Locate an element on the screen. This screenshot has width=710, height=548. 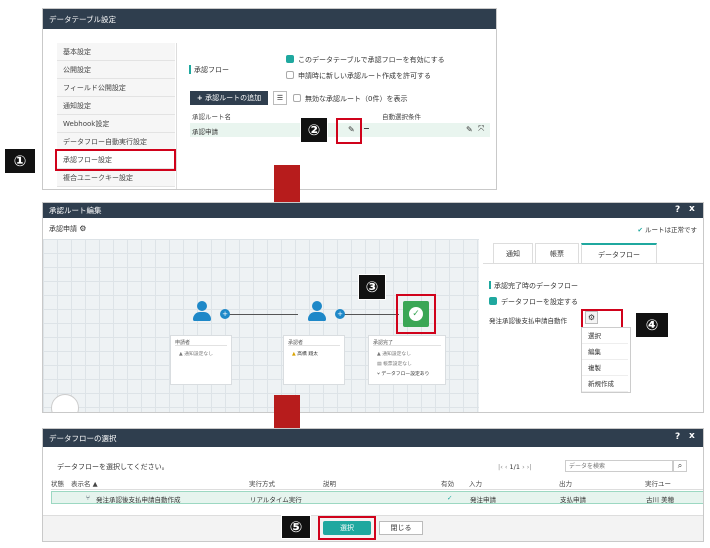
search-input is located at coordinates (619, 466).